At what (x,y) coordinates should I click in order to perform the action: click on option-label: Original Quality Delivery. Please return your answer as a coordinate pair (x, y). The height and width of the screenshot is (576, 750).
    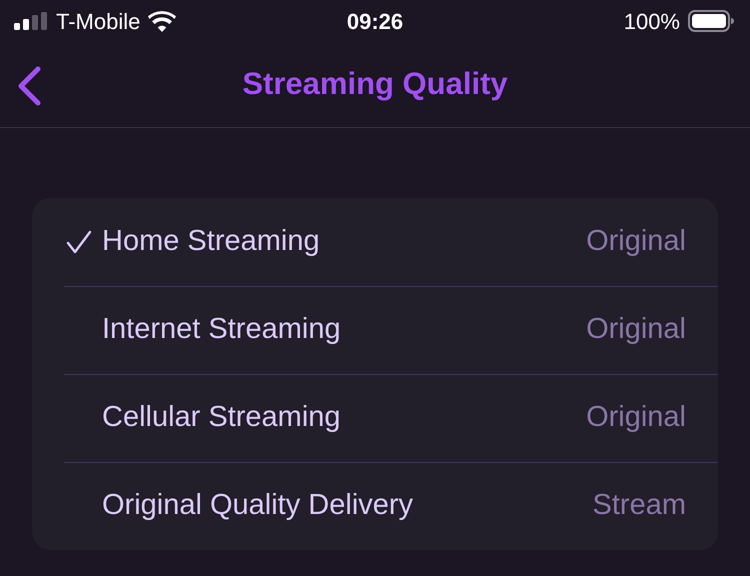
    Looking at the image, I should click on (258, 506).